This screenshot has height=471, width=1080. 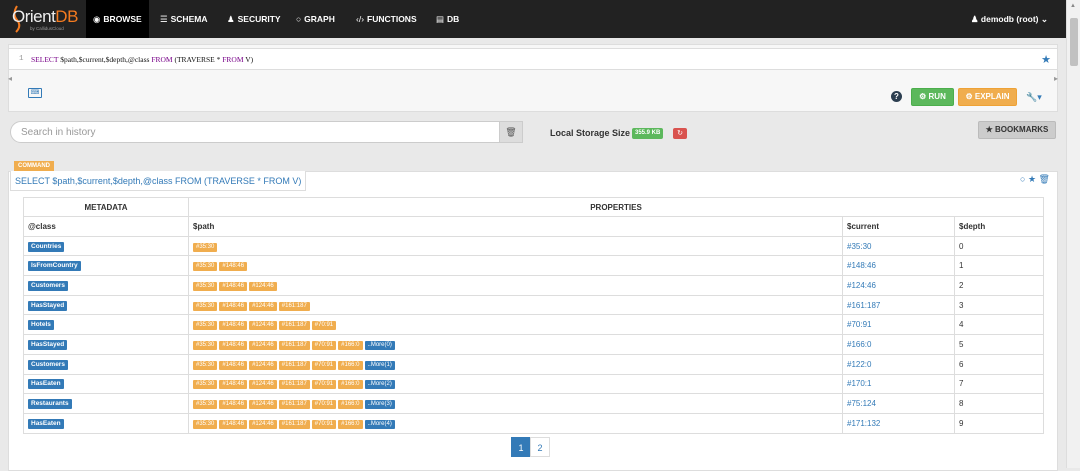 What do you see at coordinates (861, 265) in the screenshot?
I see `current-link: #148:46` at bounding box center [861, 265].